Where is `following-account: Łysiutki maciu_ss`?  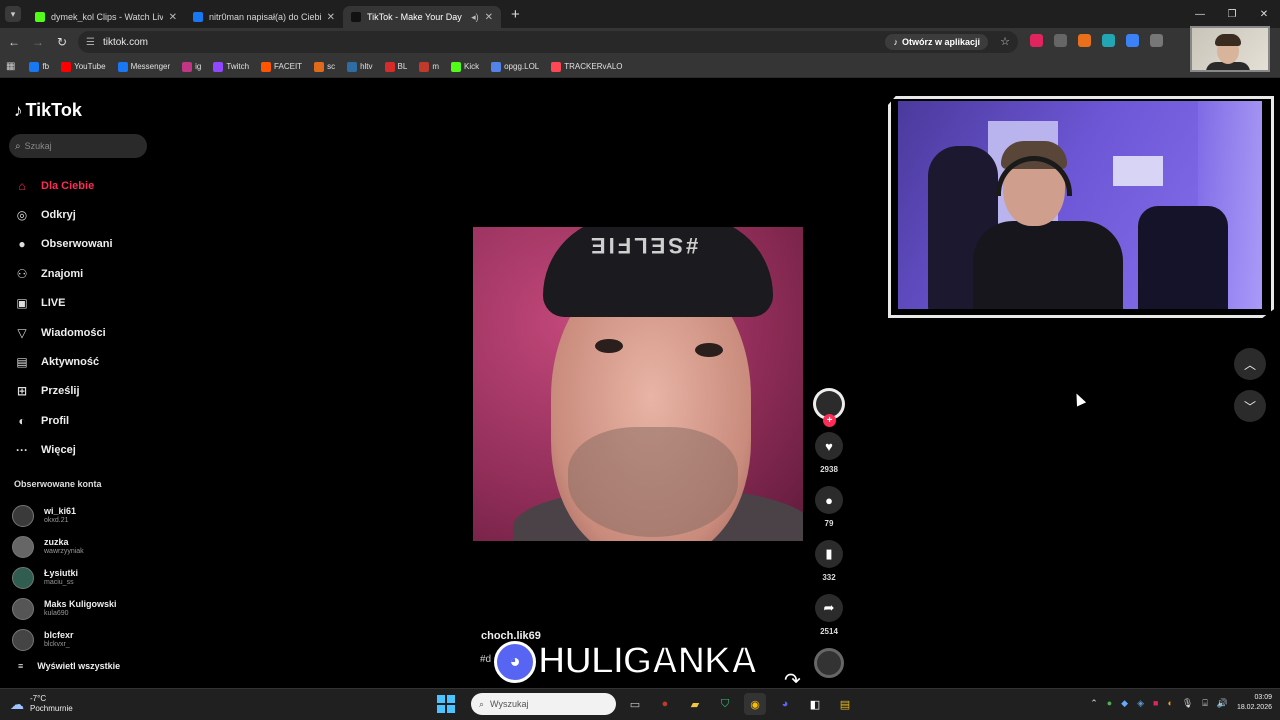 following-account: Łysiutki maciu_ss is located at coordinates (64, 577).